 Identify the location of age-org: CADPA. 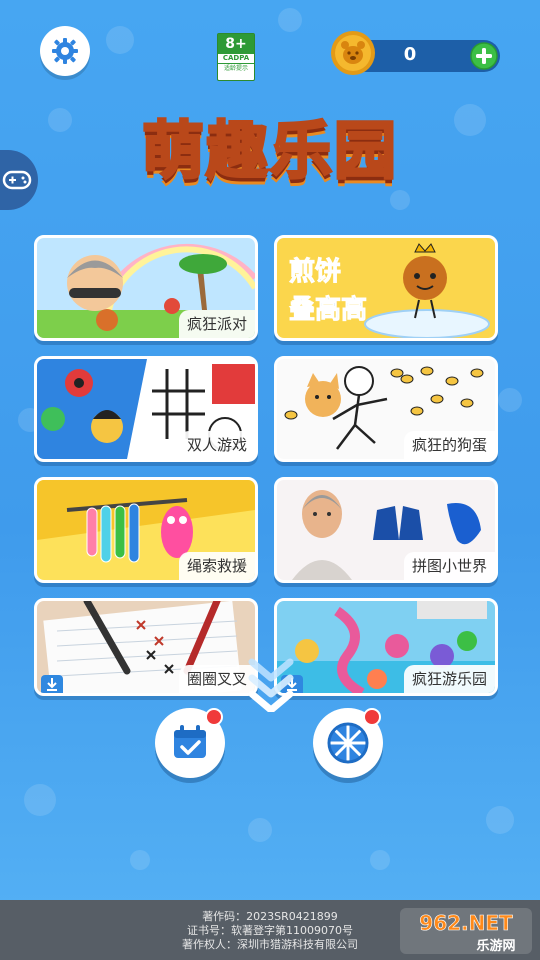
(236, 58).